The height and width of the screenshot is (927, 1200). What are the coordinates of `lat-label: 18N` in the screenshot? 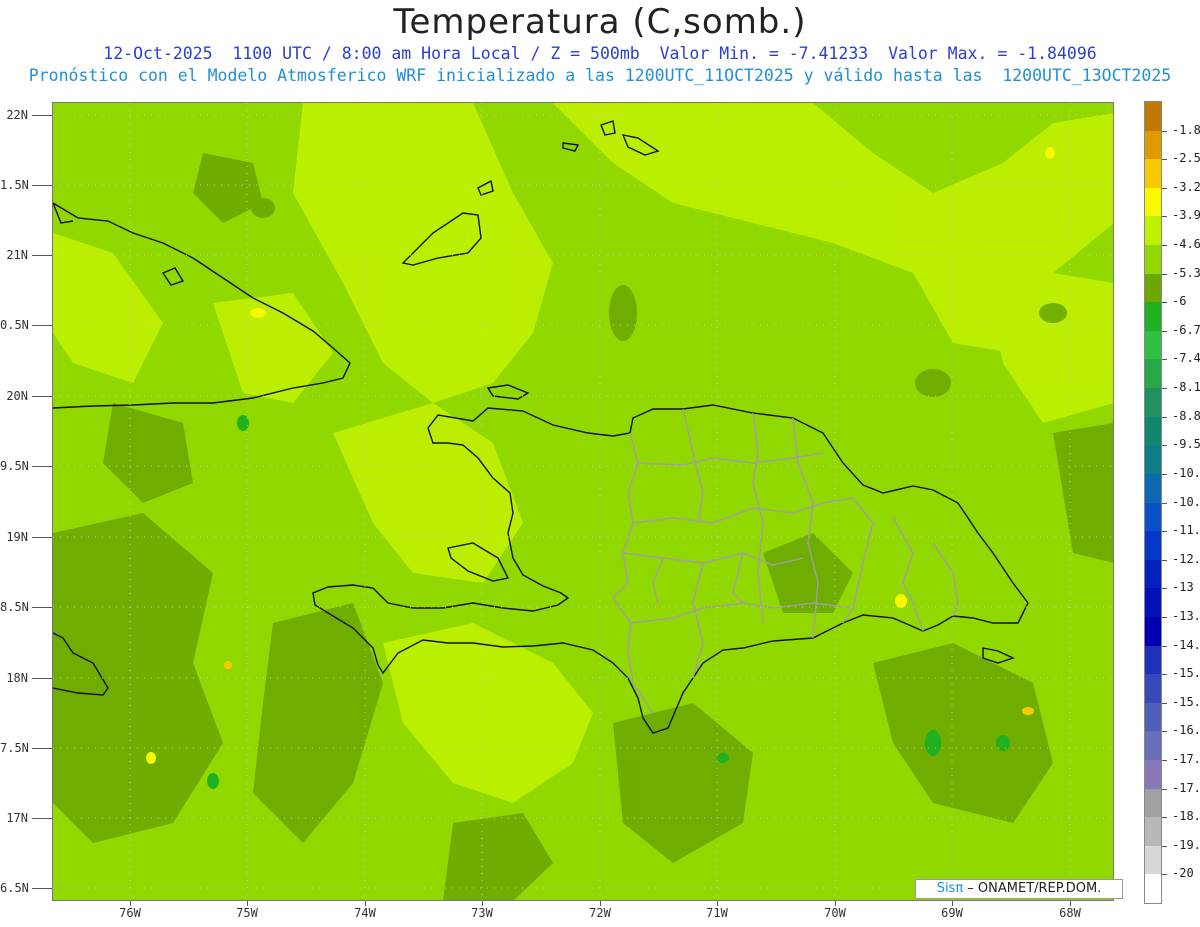 It's located at (17, 678).